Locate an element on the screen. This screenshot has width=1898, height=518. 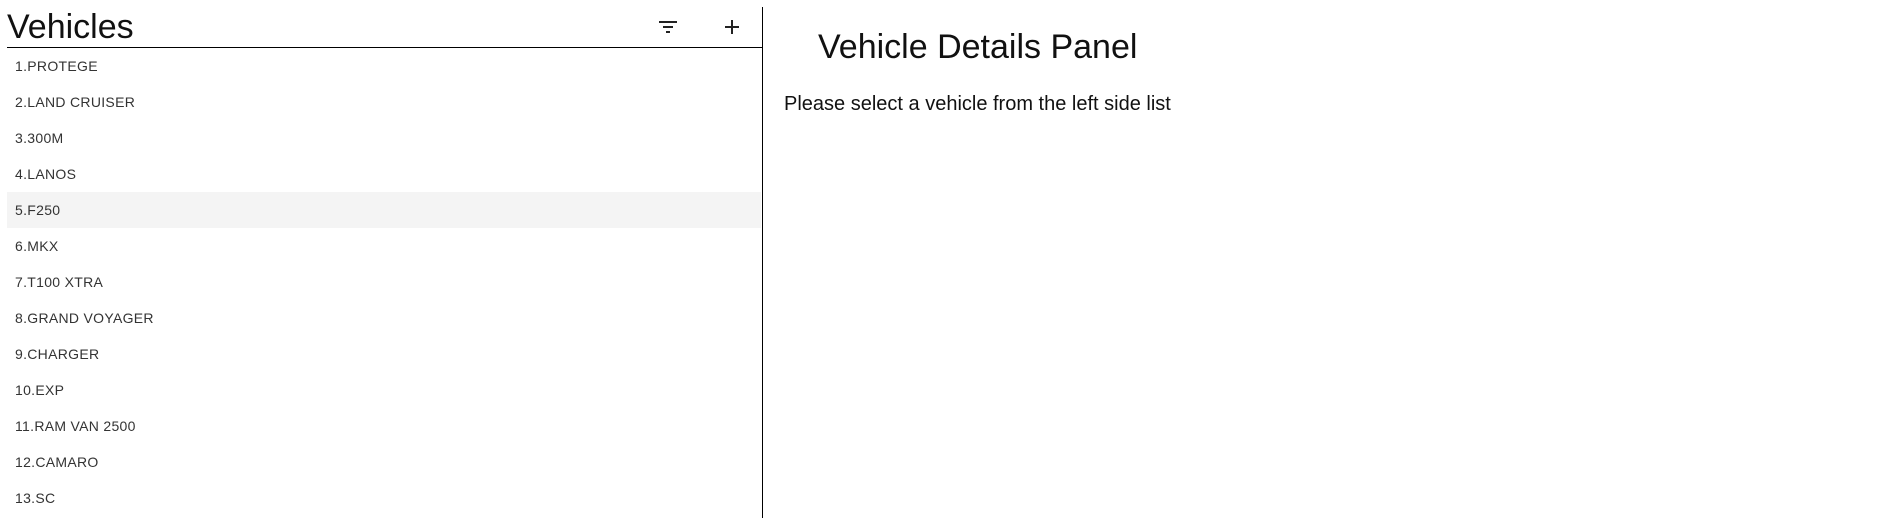
vehicle-list-item: 5.F250 is located at coordinates (384, 210).